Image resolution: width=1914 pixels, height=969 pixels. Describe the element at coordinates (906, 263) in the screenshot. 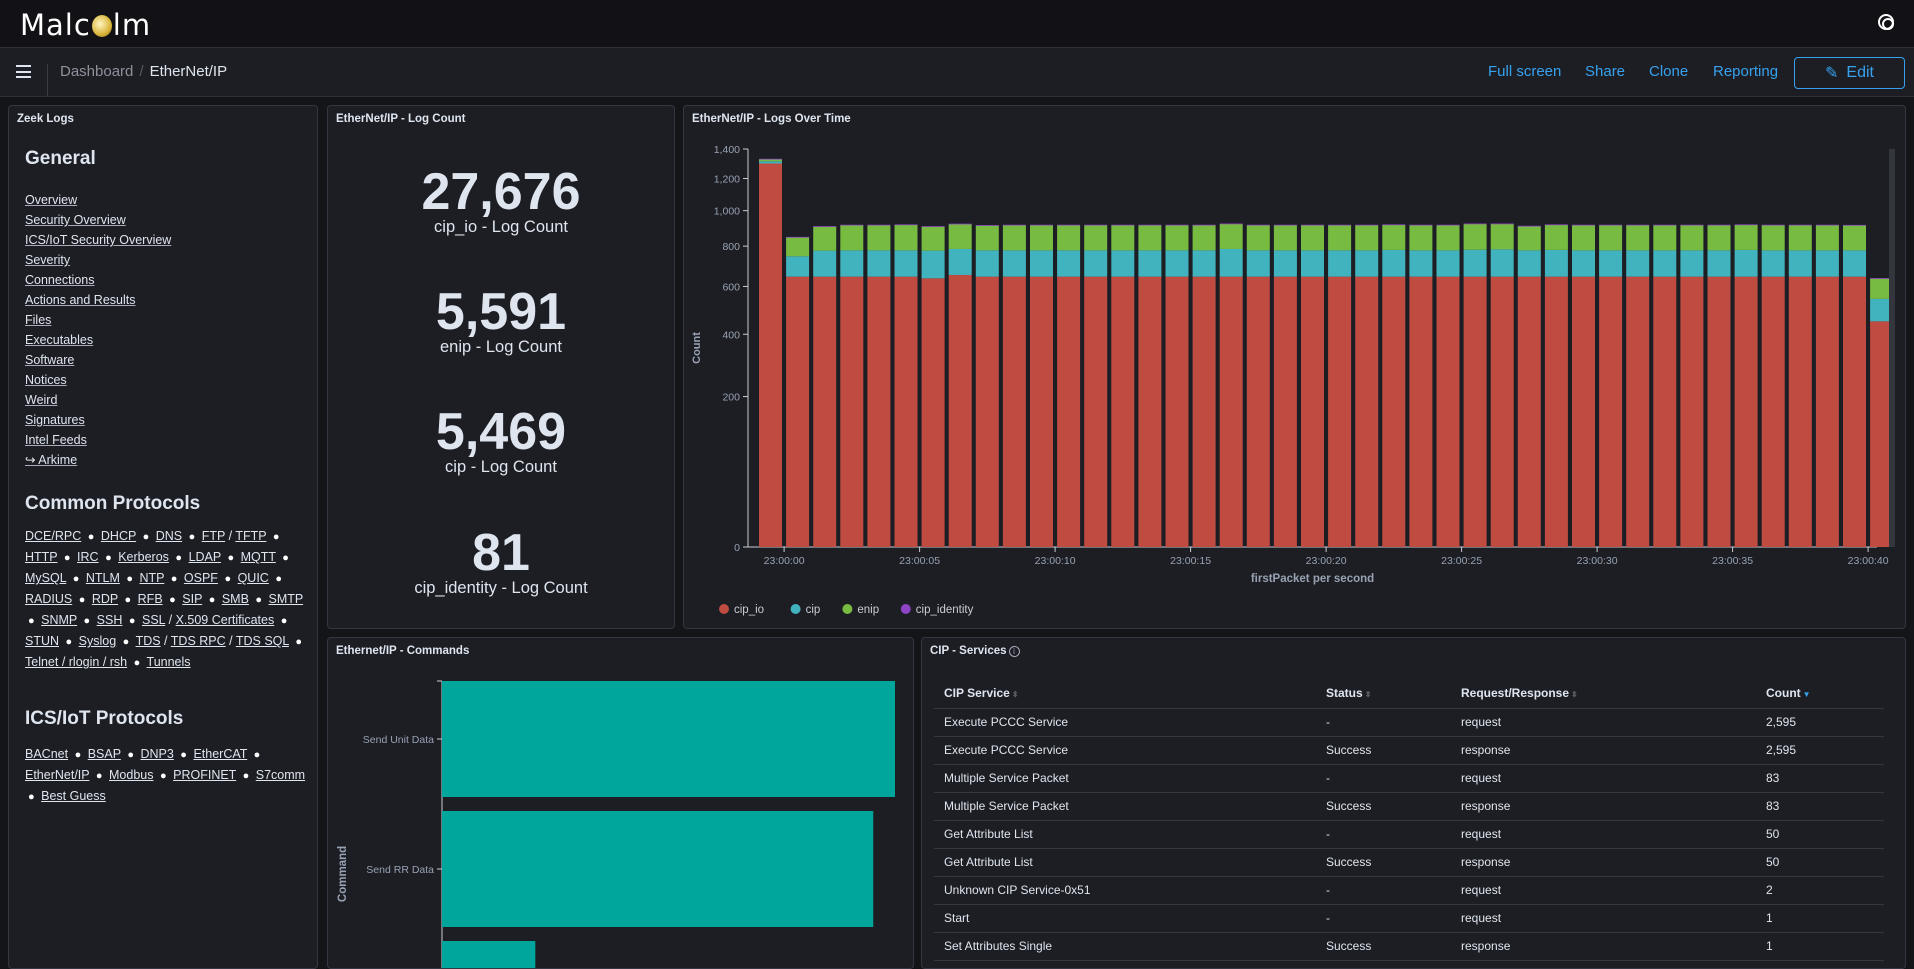

I see `bar-cip-23:00:04` at that location.